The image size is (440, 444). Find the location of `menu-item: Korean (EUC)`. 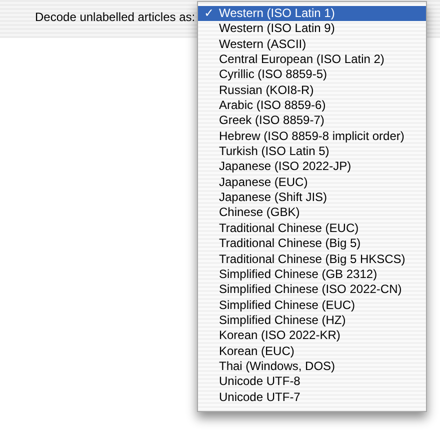

menu-item: Korean (EUC) is located at coordinates (312, 351).